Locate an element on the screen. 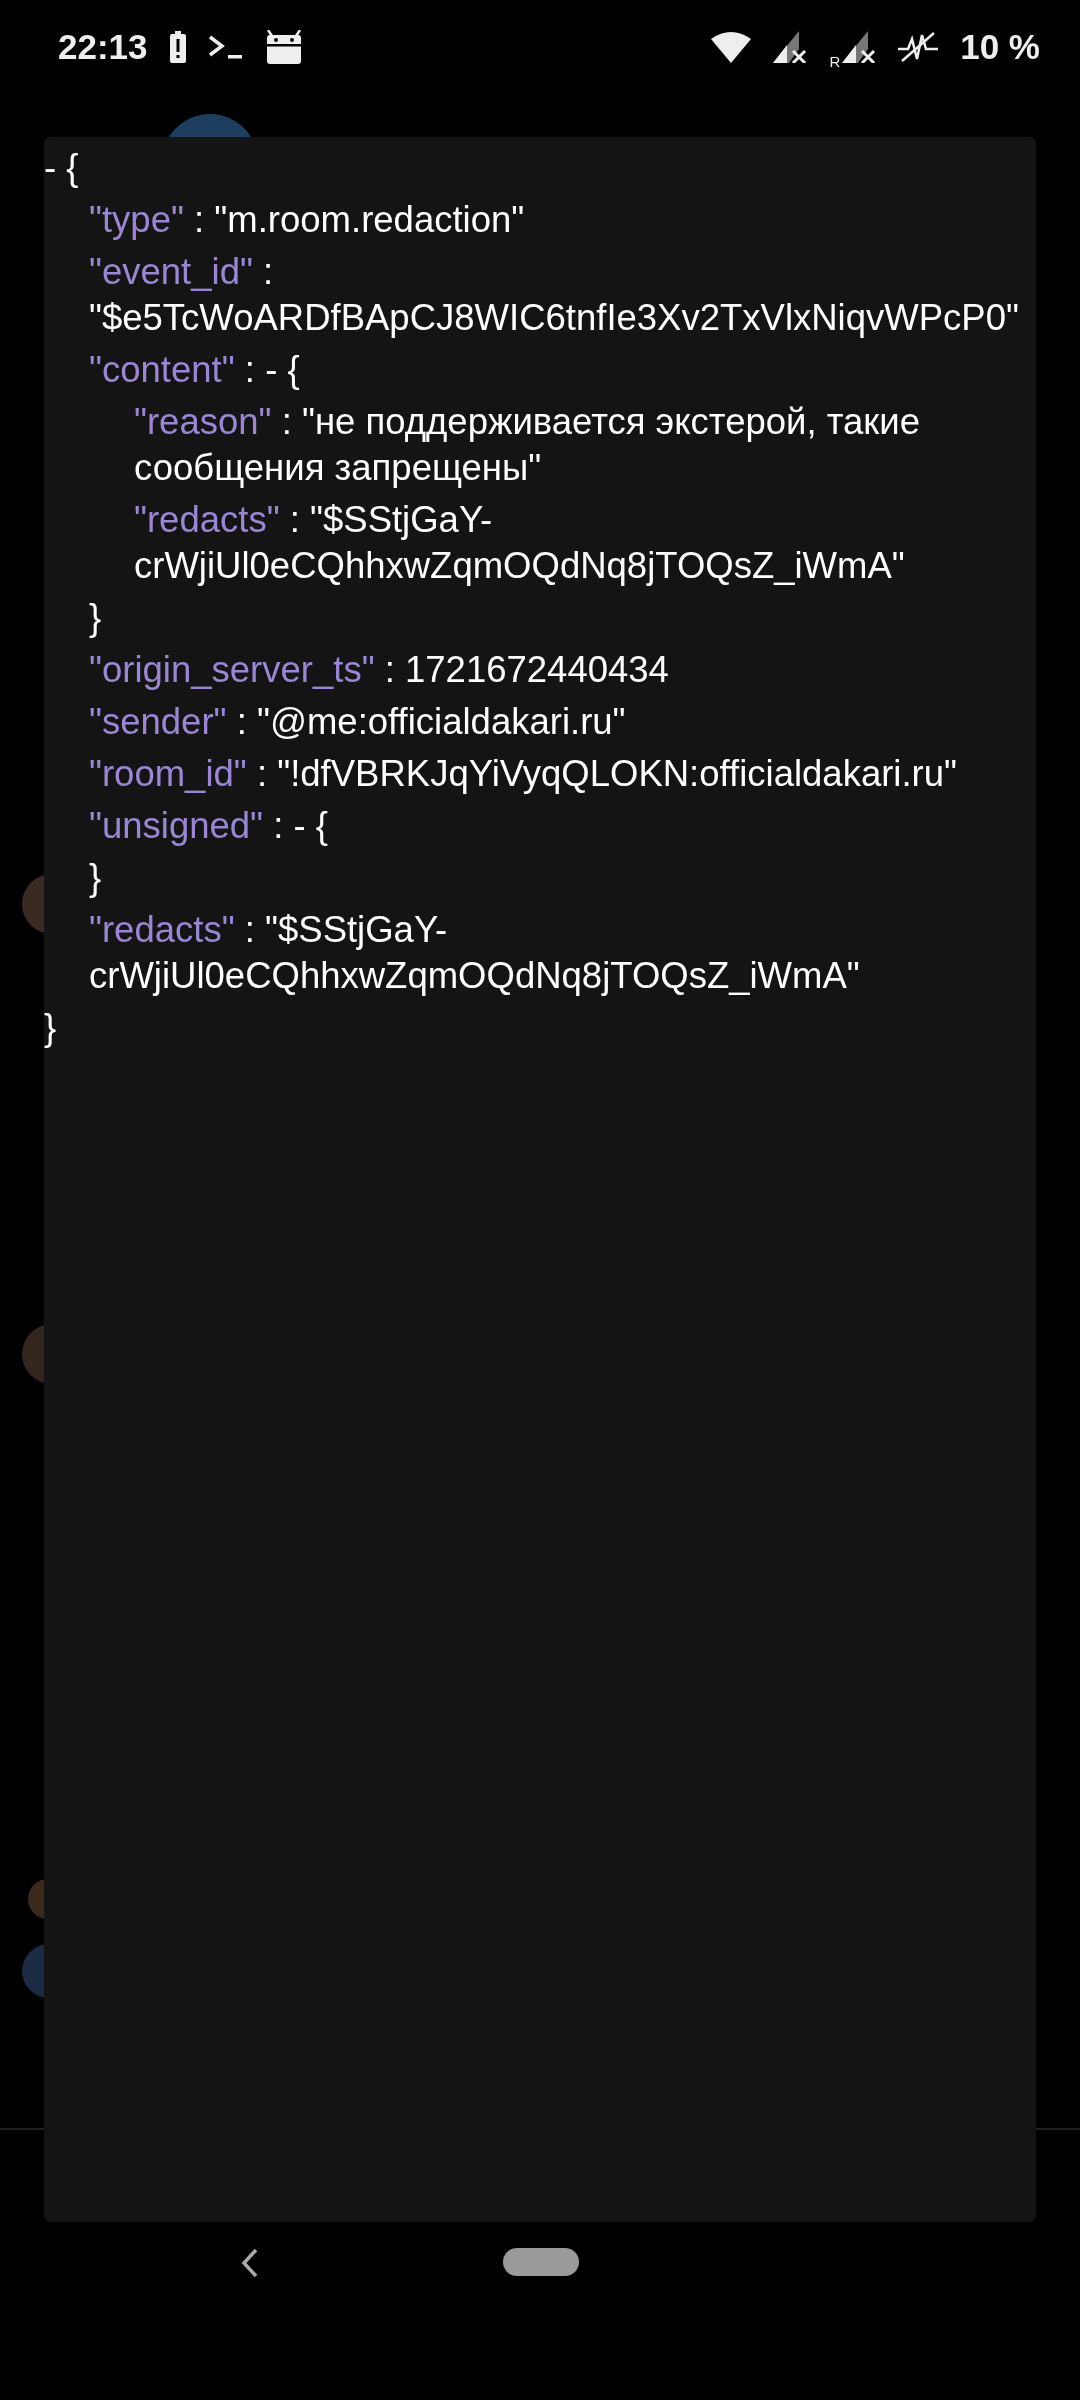 The height and width of the screenshot is (2400, 1080). json-property: "type" : "m.room.redaction" is located at coordinates (307, 220).